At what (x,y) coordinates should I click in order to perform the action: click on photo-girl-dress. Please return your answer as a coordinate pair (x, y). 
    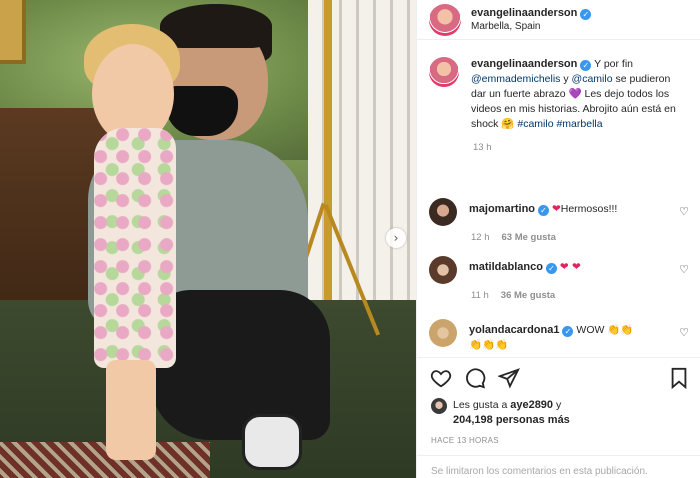
    Looking at the image, I should click on (135, 248).